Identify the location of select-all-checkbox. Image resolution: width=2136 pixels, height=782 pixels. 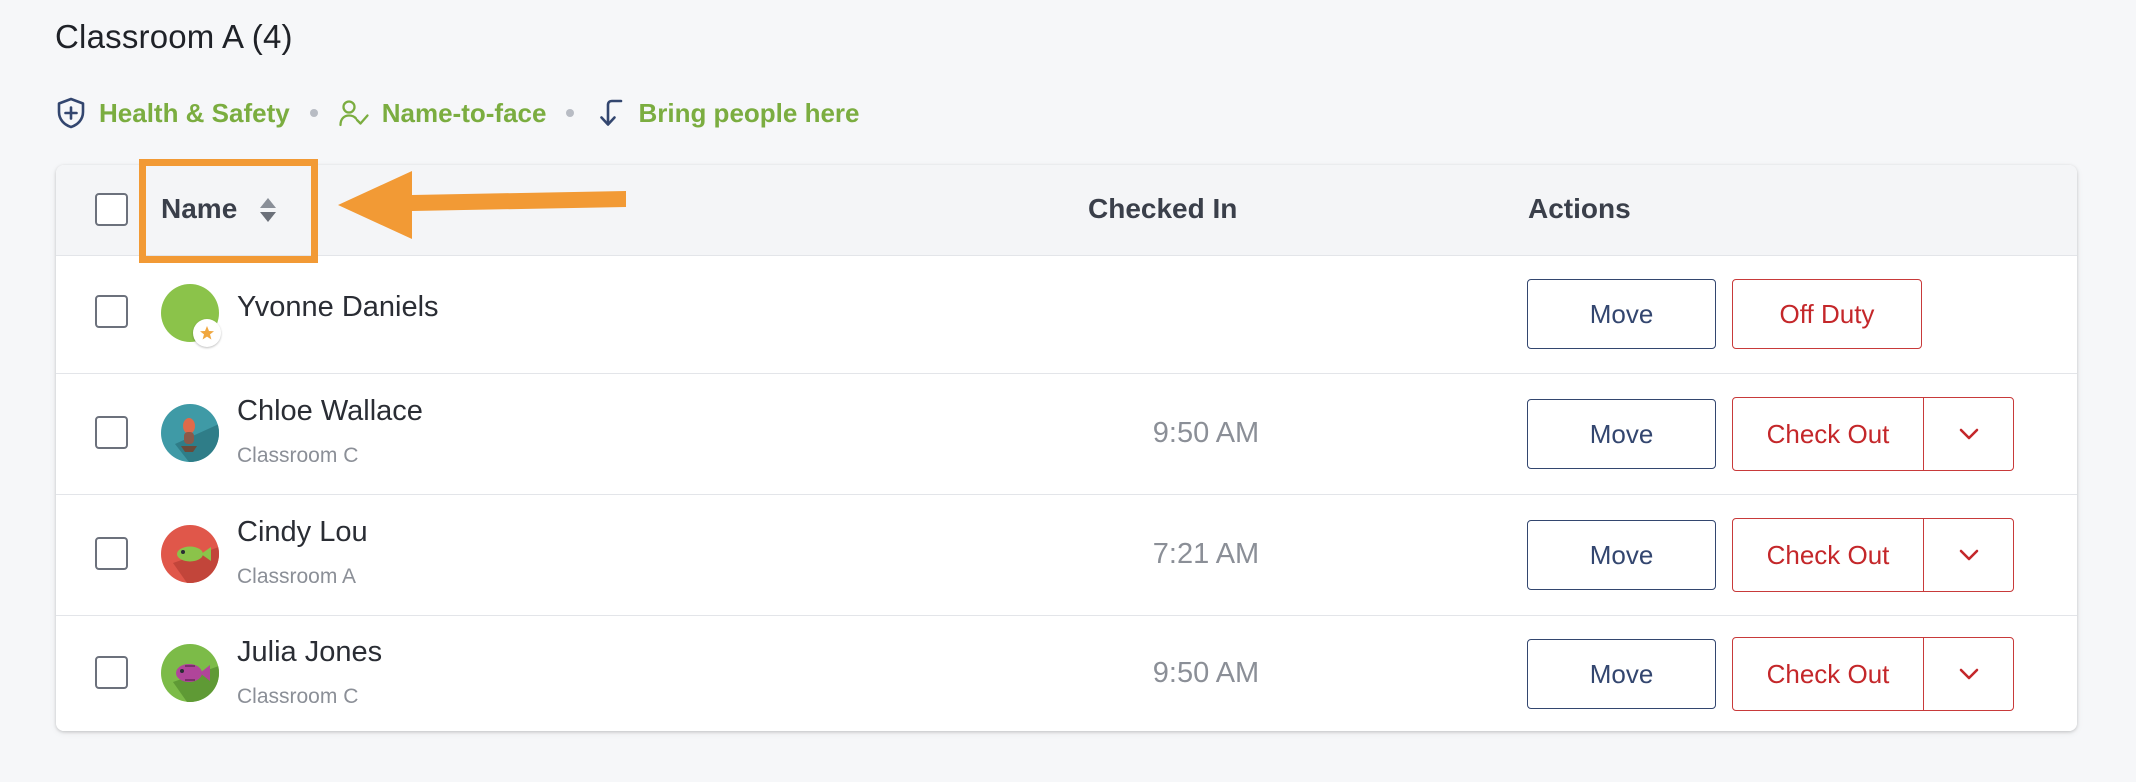
(111, 209).